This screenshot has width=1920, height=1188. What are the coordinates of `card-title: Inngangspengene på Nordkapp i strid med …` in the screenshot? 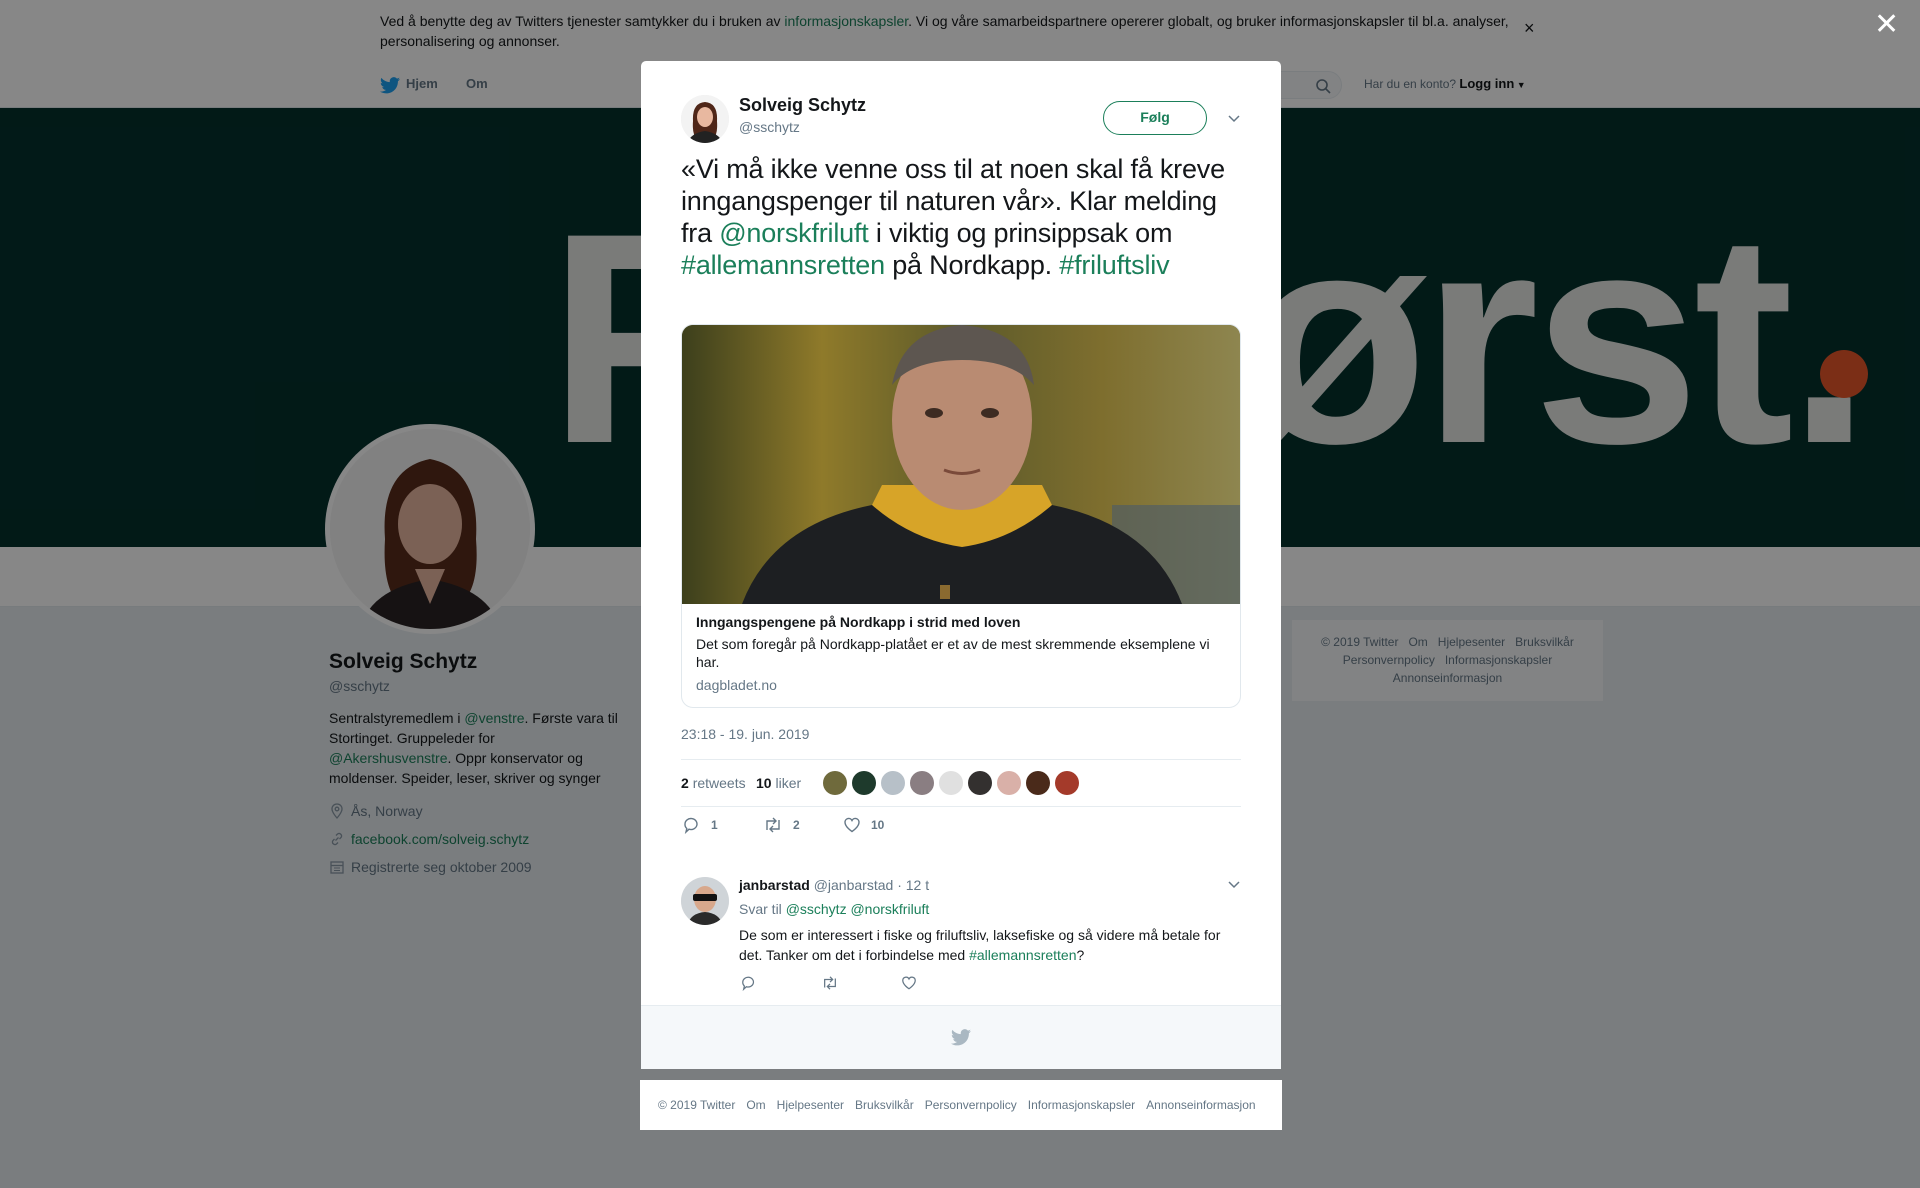 It's located at (858, 622).